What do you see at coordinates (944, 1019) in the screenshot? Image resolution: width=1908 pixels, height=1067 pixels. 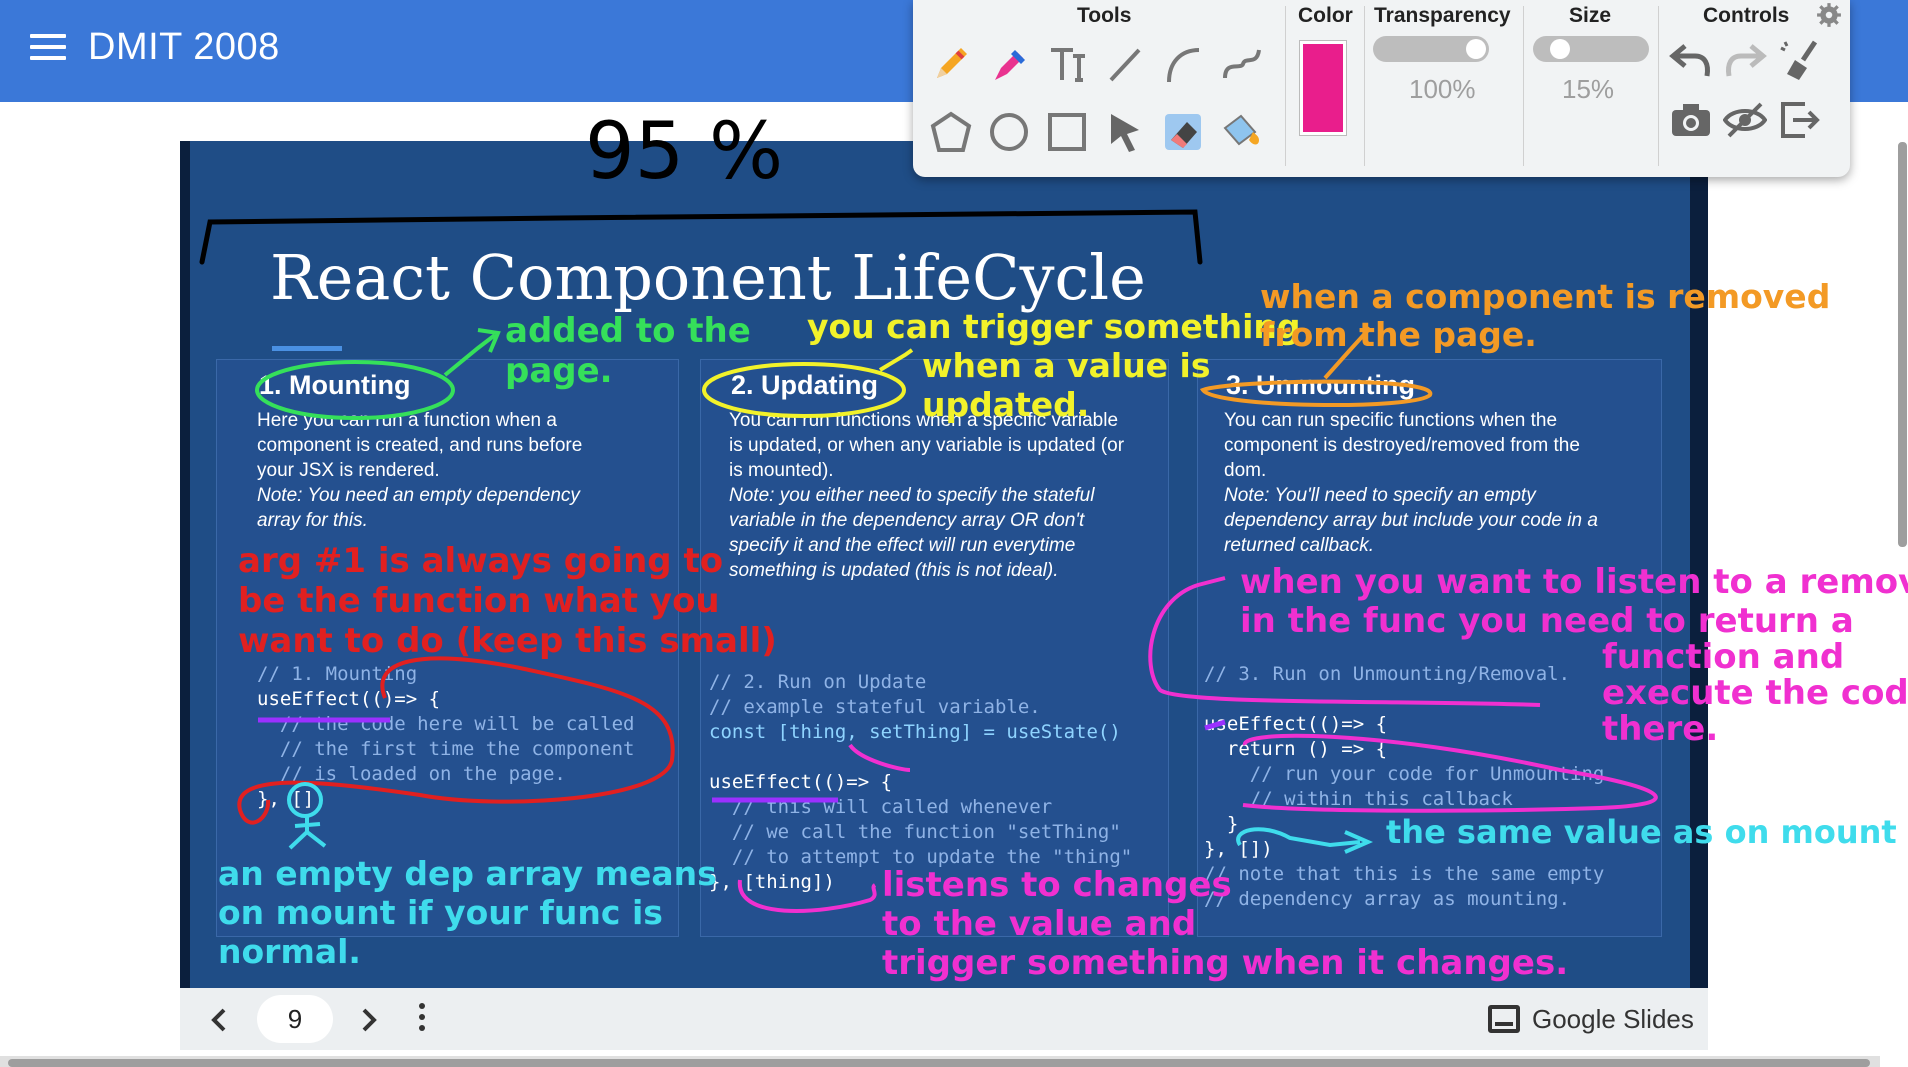 I see `slides-bottom-bar: 9 Google Slides` at bounding box center [944, 1019].